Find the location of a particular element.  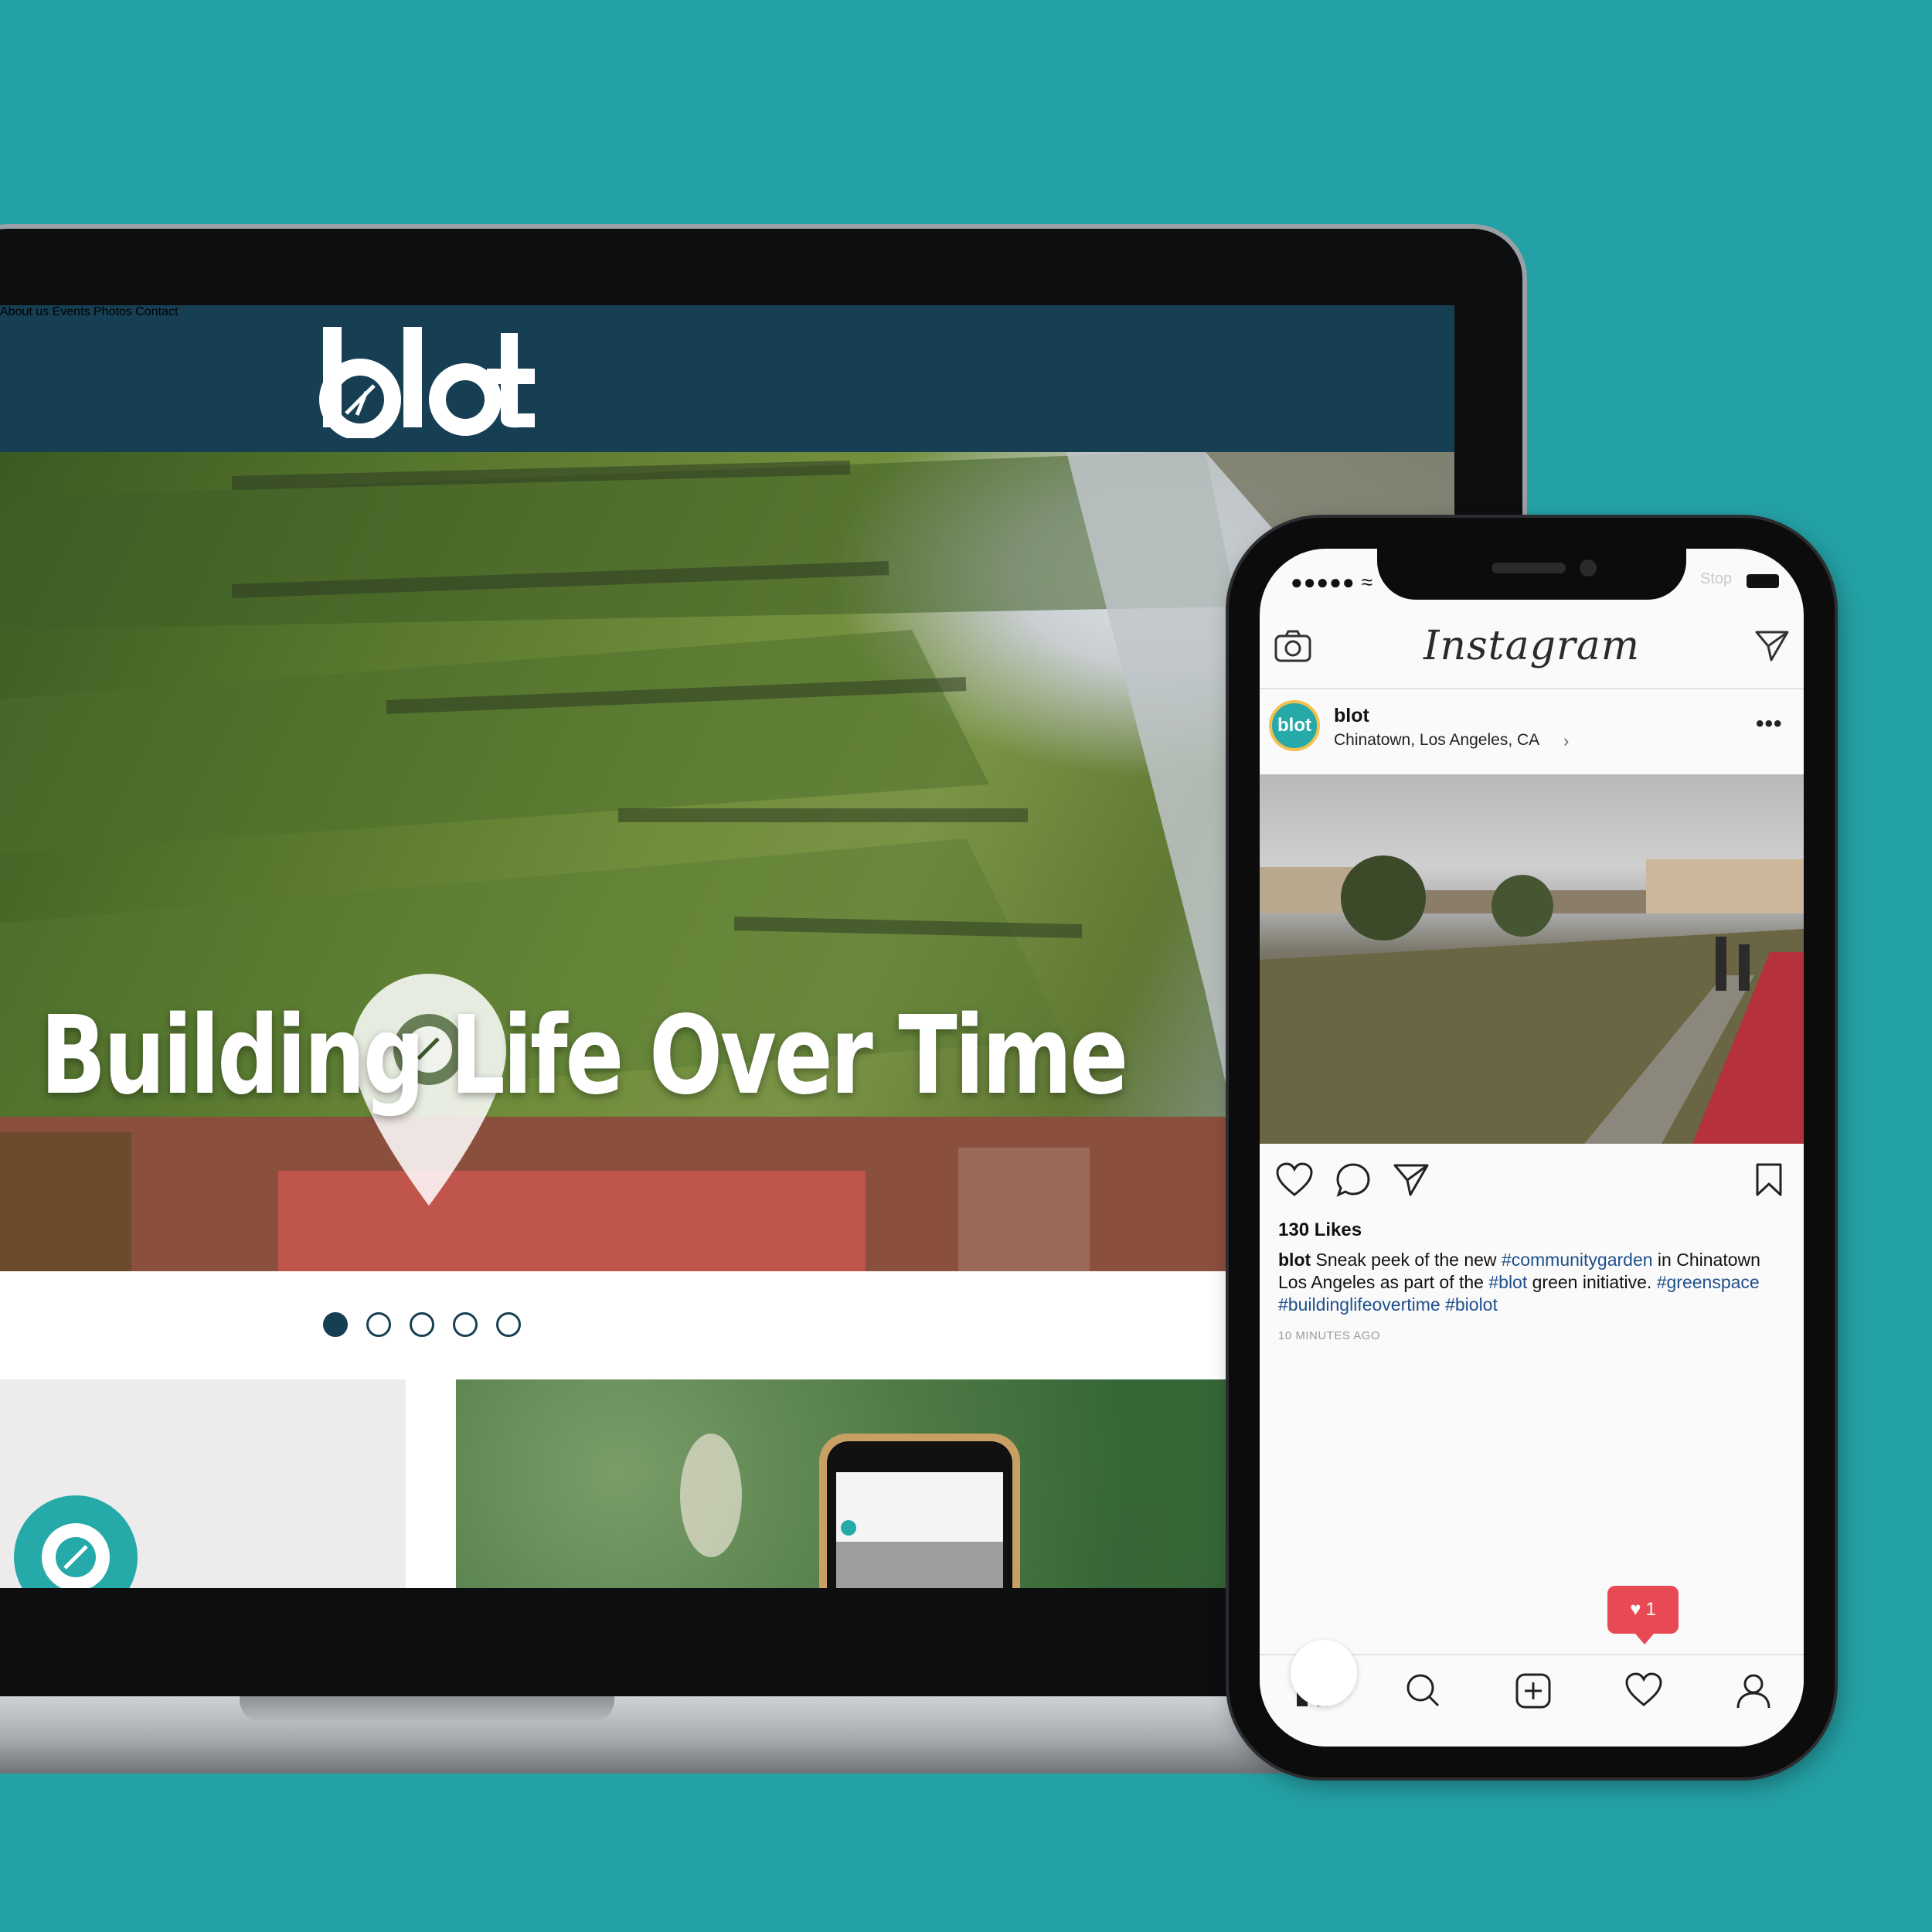

blot-logo is located at coordinates (429, 380).